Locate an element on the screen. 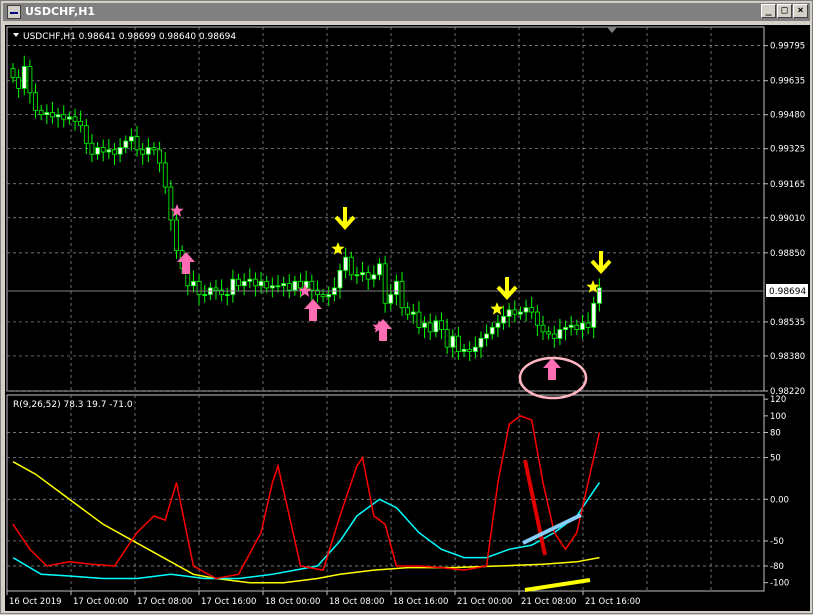  close-button: × is located at coordinates (800, 11).